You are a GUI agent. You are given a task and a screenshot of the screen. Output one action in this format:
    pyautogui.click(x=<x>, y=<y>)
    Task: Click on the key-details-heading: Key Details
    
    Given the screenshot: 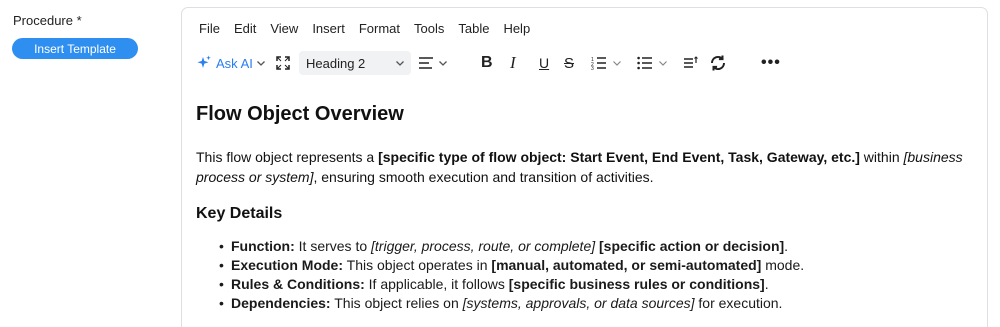 What is the action you would take?
    pyautogui.click(x=239, y=213)
    